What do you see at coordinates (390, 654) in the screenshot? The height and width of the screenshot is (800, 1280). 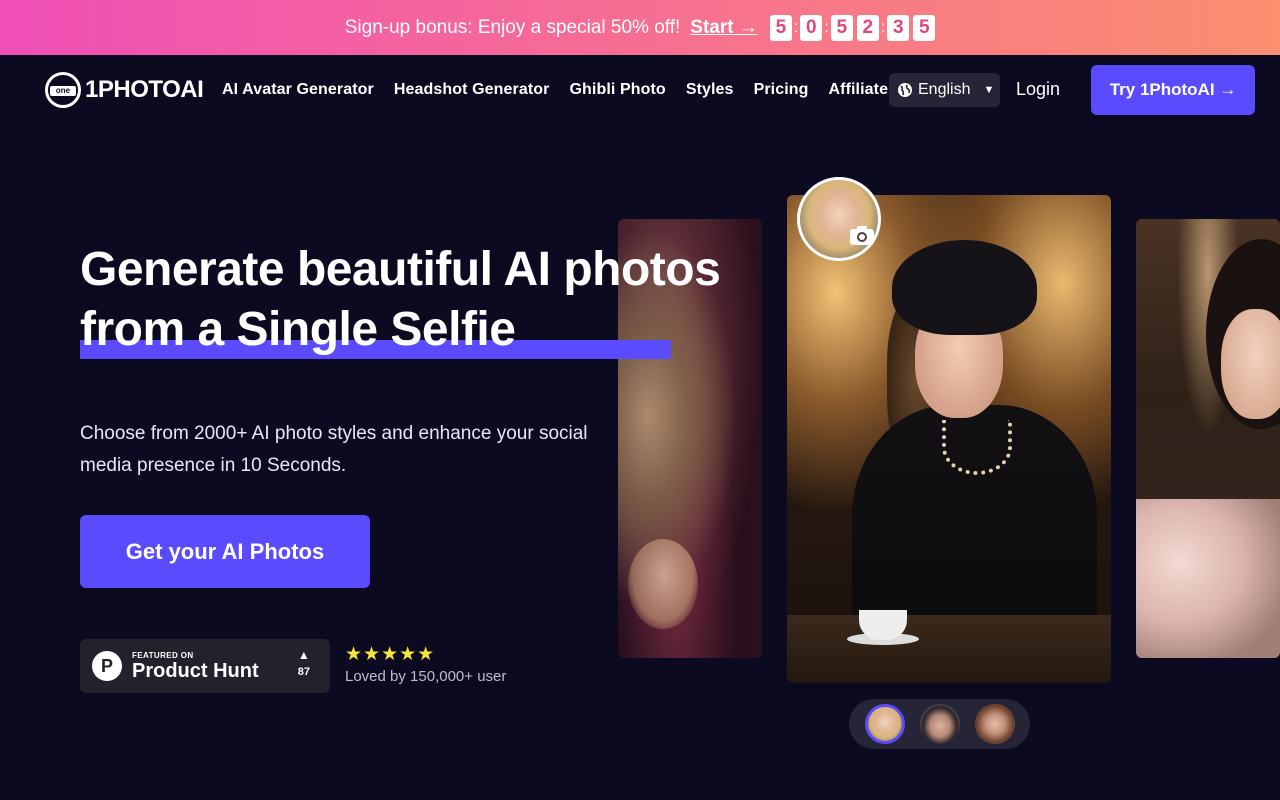 I see `star-rating-icon: ★★★★★` at bounding box center [390, 654].